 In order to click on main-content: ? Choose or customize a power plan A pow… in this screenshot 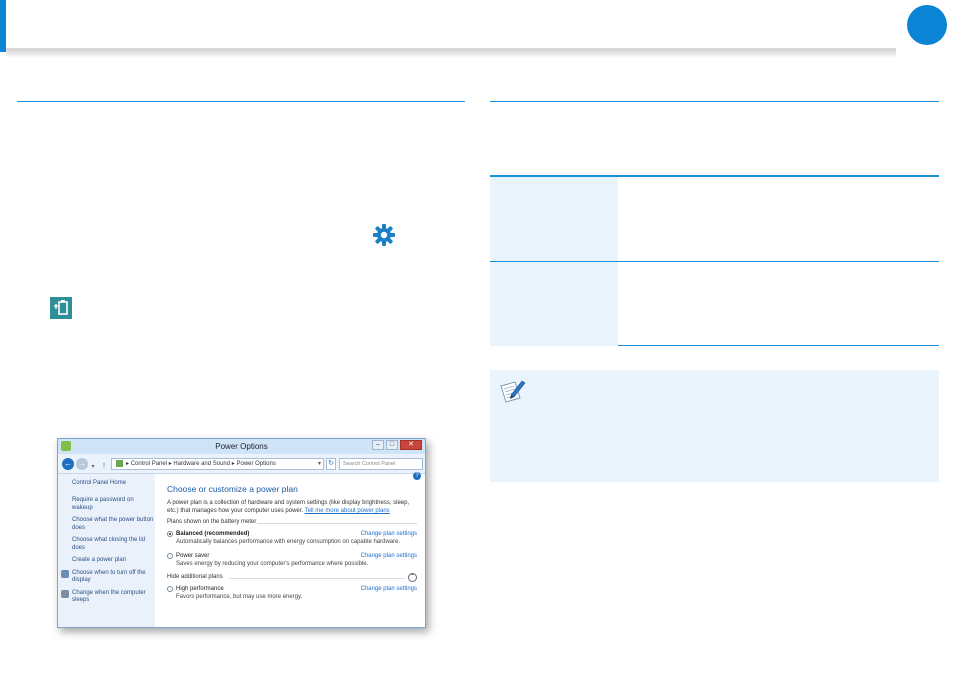, I will do `click(290, 549)`.